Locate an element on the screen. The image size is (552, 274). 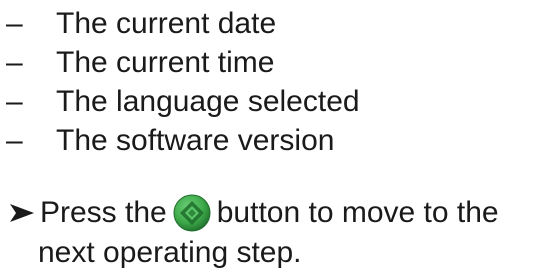
instruction-text-before: Press the is located at coordinates (103, 212).